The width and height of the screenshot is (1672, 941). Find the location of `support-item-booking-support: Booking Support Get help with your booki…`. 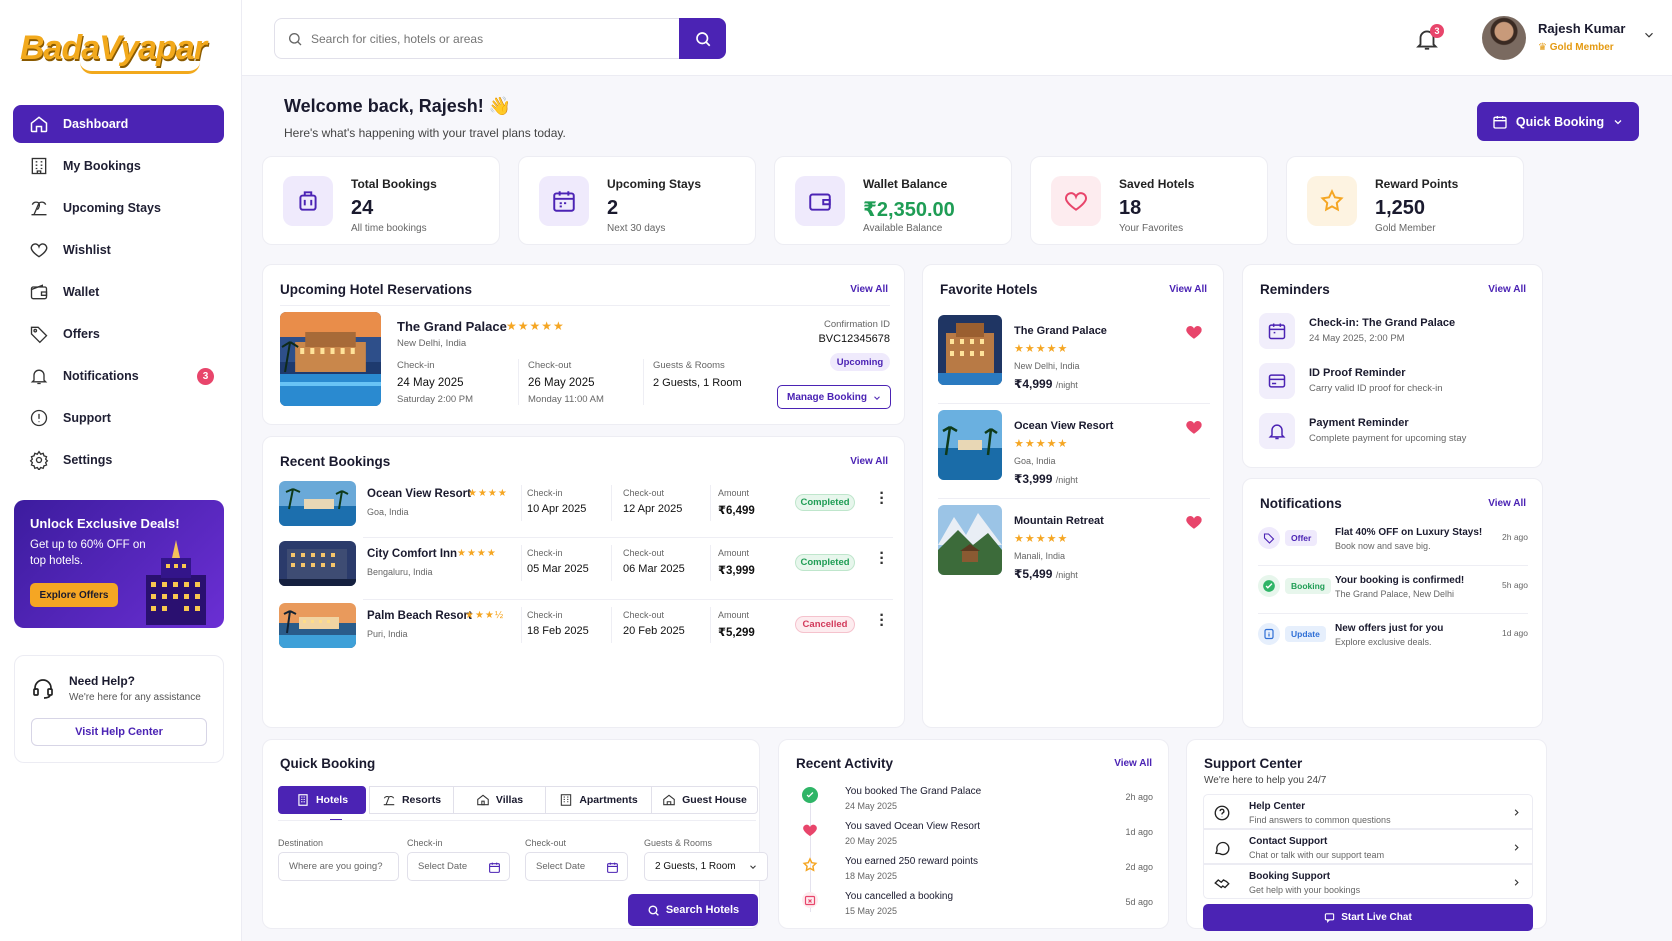

support-item-booking-support: Booking Support Get help with your booki… is located at coordinates (1368, 881).